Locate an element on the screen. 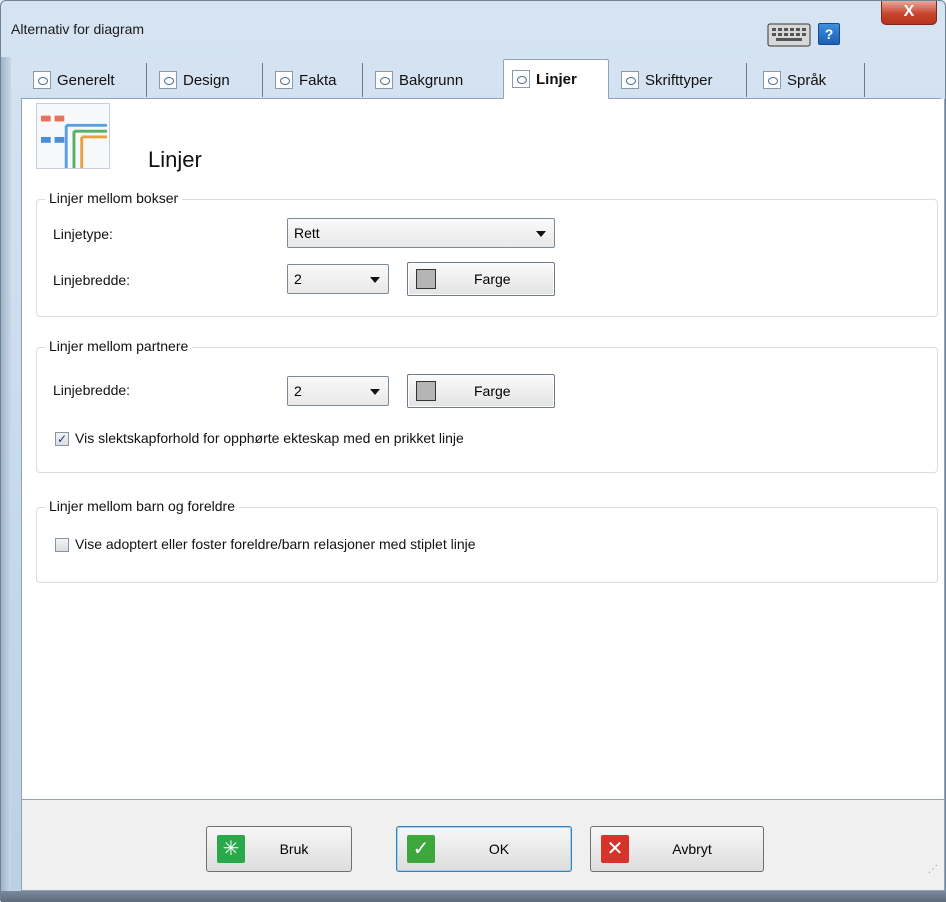 Image resolution: width=946 pixels, height=902 pixels. close-button: X is located at coordinates (909, 13).